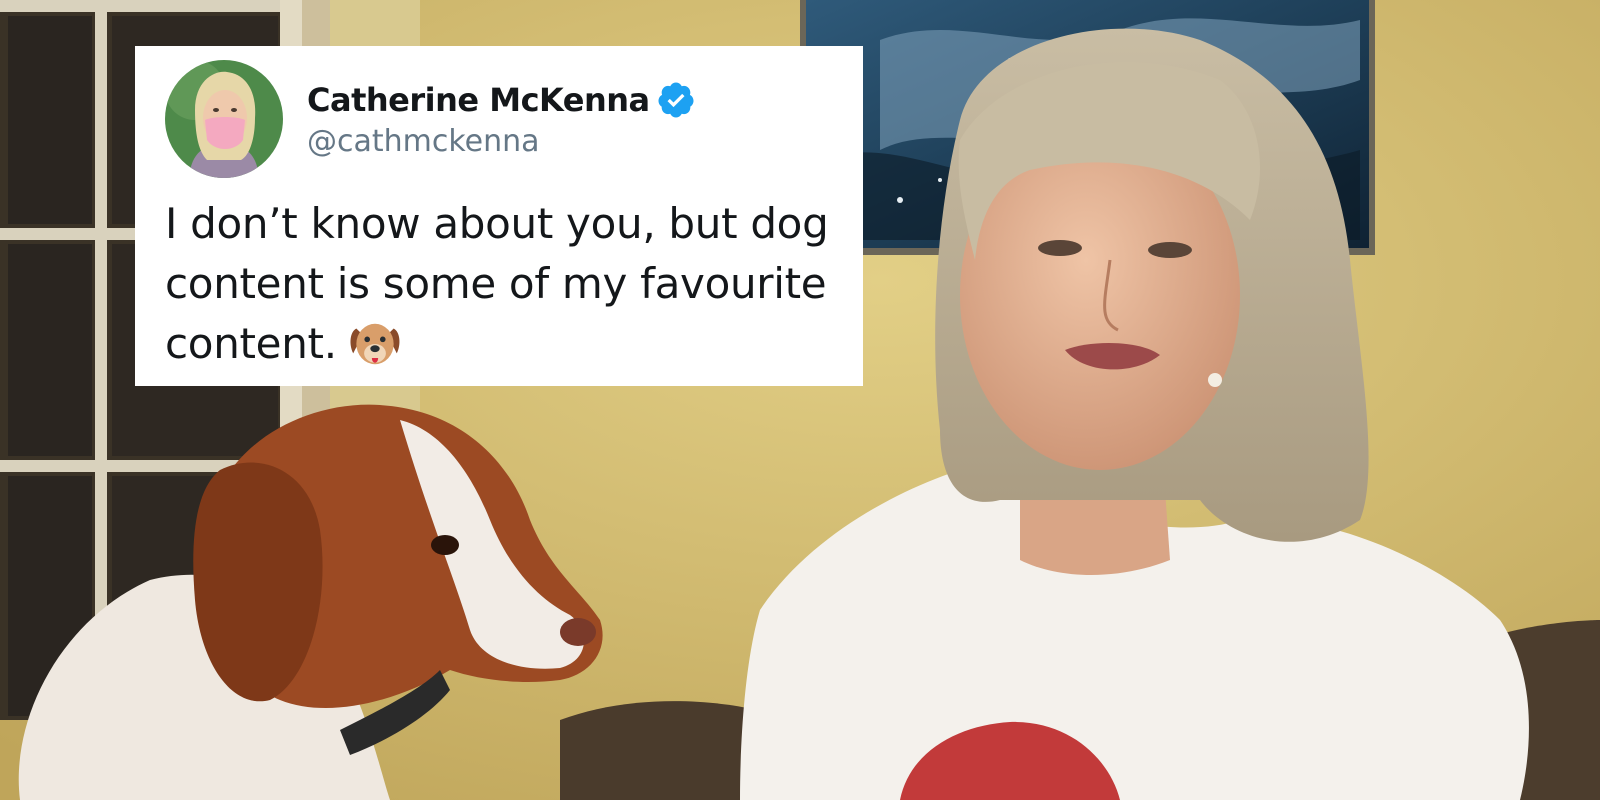 The image size is (1600, 800). I want to click on display-name-row: Catherine McKenna, so click(501, 100).